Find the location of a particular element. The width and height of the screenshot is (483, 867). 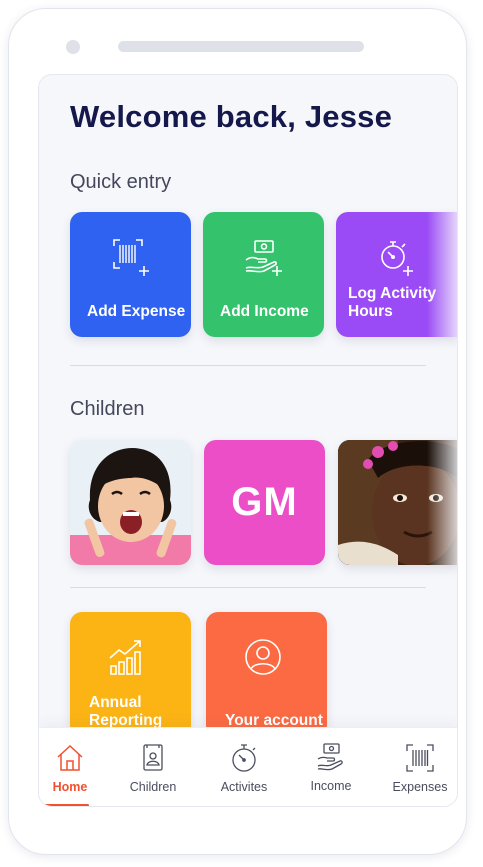

add-expense-tile: Add Expense is located at coordinates (130, 274).